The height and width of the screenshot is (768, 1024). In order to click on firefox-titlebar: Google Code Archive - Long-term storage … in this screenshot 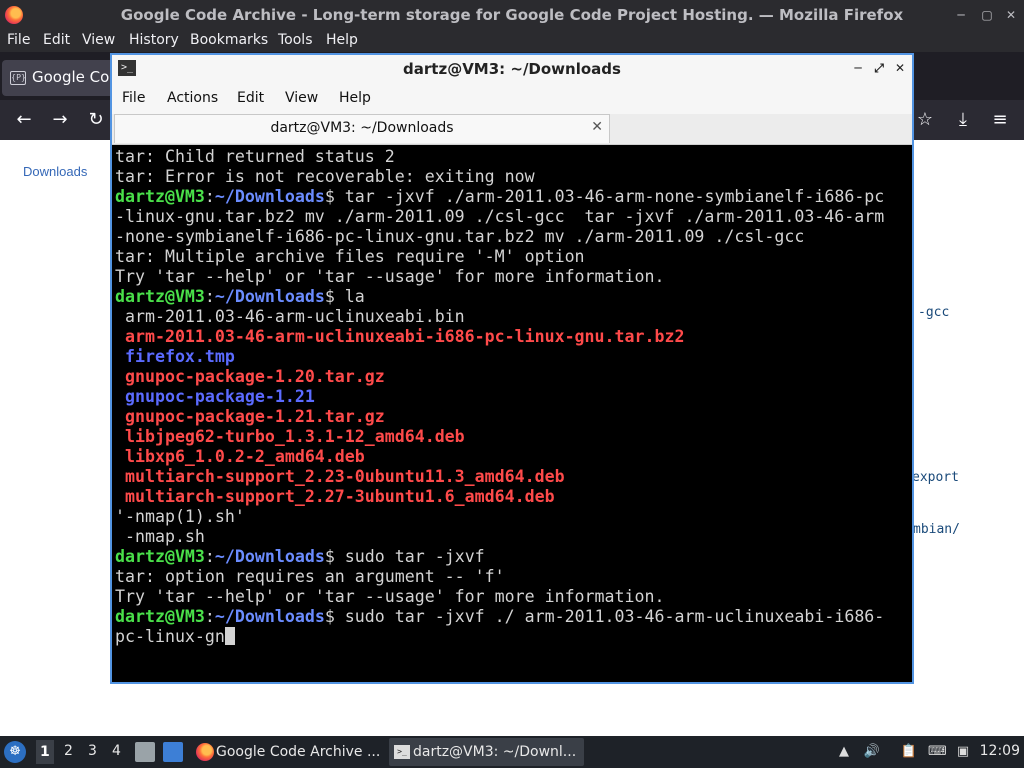, I will do `click(512, 15)`.